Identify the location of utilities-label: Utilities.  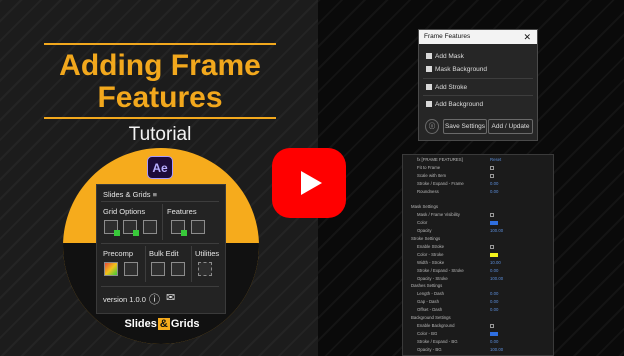
(207, 253).